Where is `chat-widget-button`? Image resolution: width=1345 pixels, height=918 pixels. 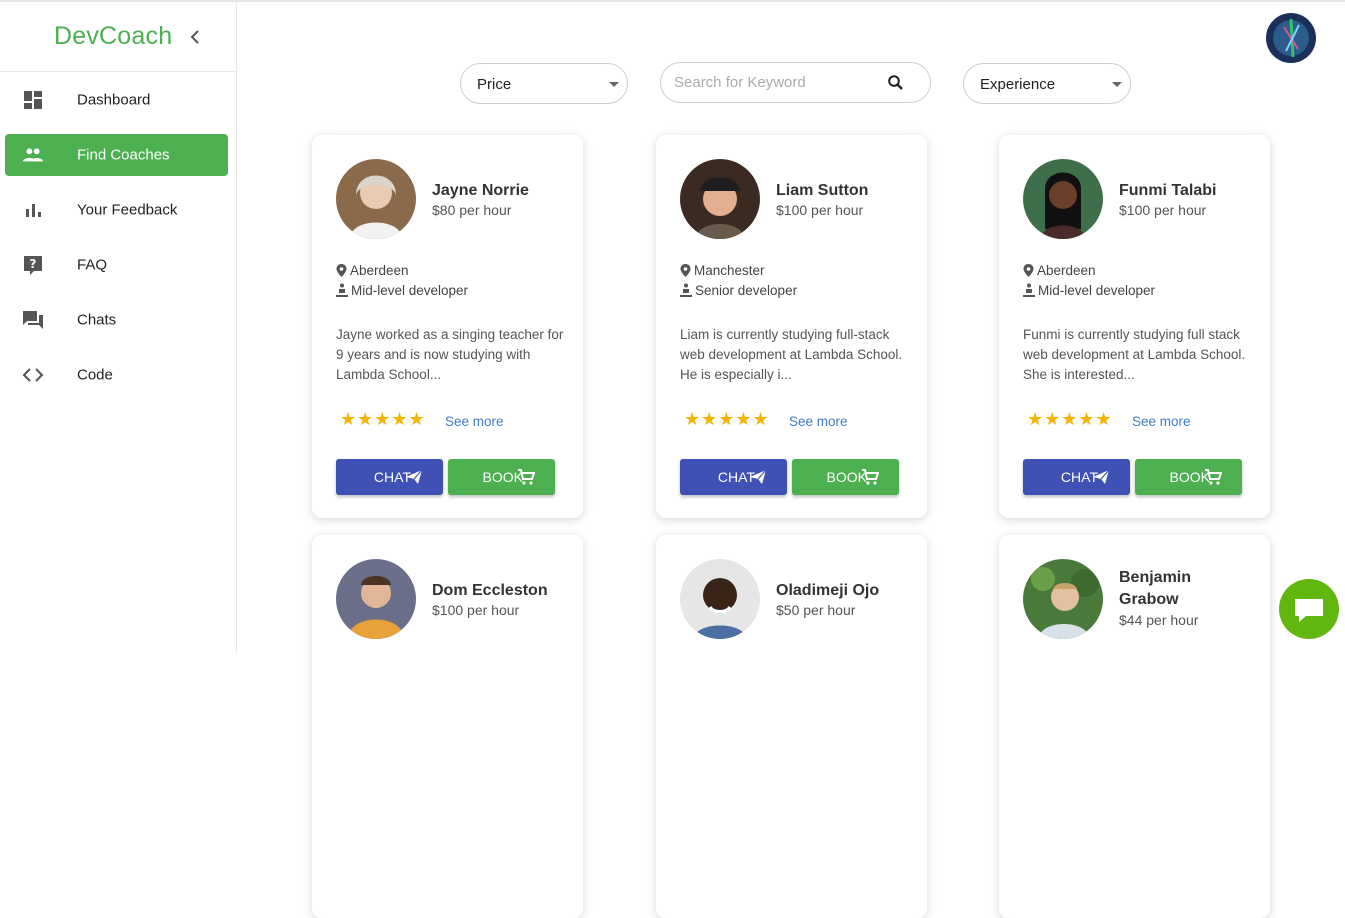
chat-widget-button is located at coordinates (1309, 609).